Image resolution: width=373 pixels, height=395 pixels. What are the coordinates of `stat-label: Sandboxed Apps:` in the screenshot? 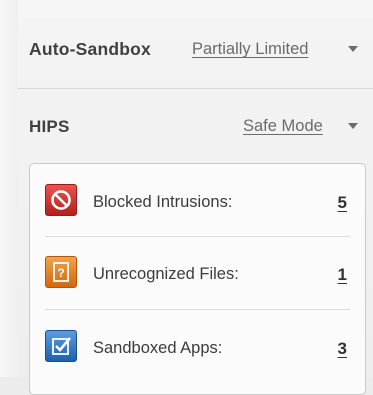 It's located at (158, 348).